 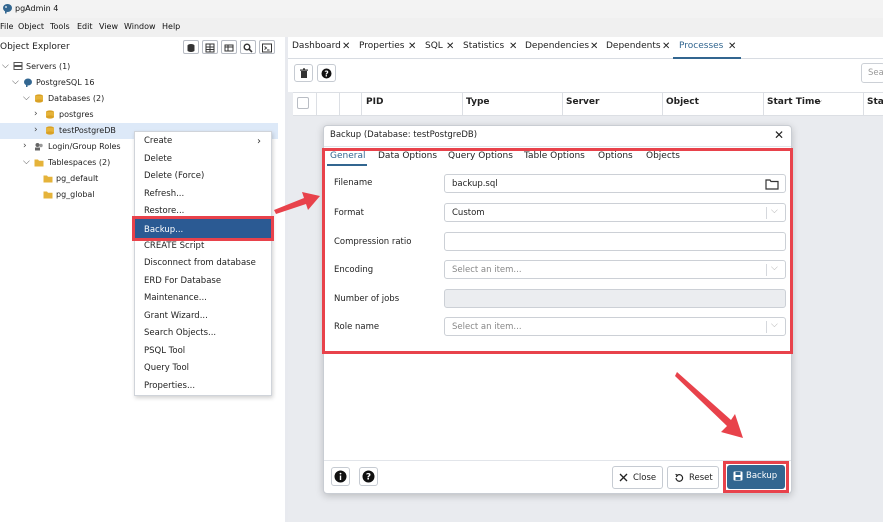 I want to click on tab-statistics: Statistics, so click(x=483, y=46).